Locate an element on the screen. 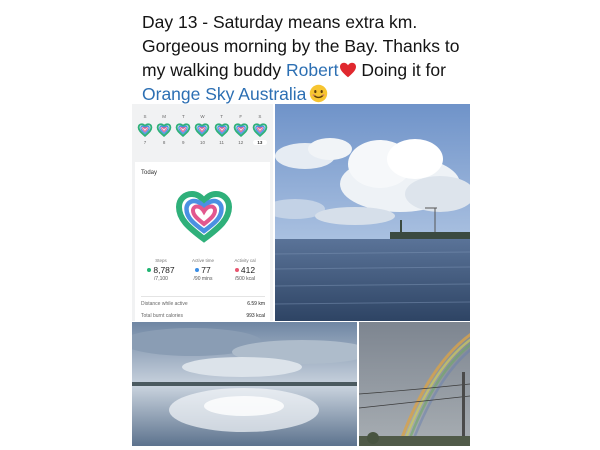  steps-count: 8,787 is located at coordinates (164, 270).